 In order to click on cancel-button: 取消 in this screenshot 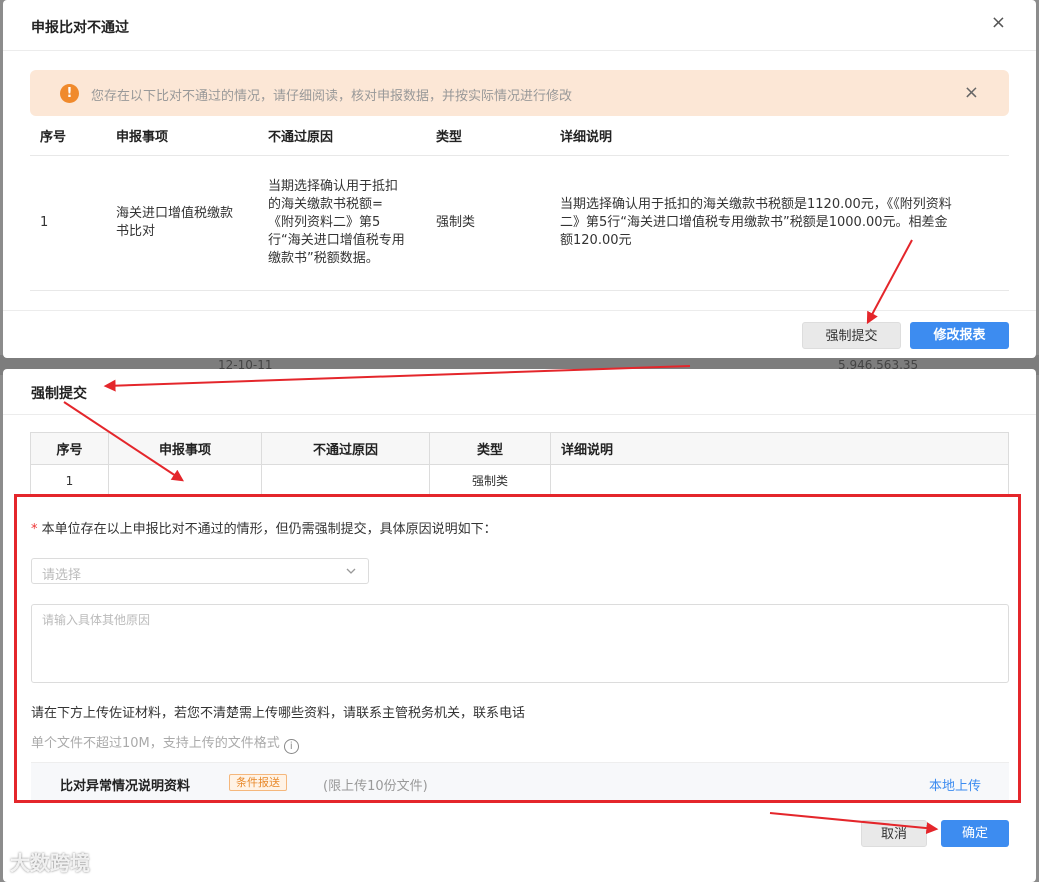, I will do `click(894, 833)`.